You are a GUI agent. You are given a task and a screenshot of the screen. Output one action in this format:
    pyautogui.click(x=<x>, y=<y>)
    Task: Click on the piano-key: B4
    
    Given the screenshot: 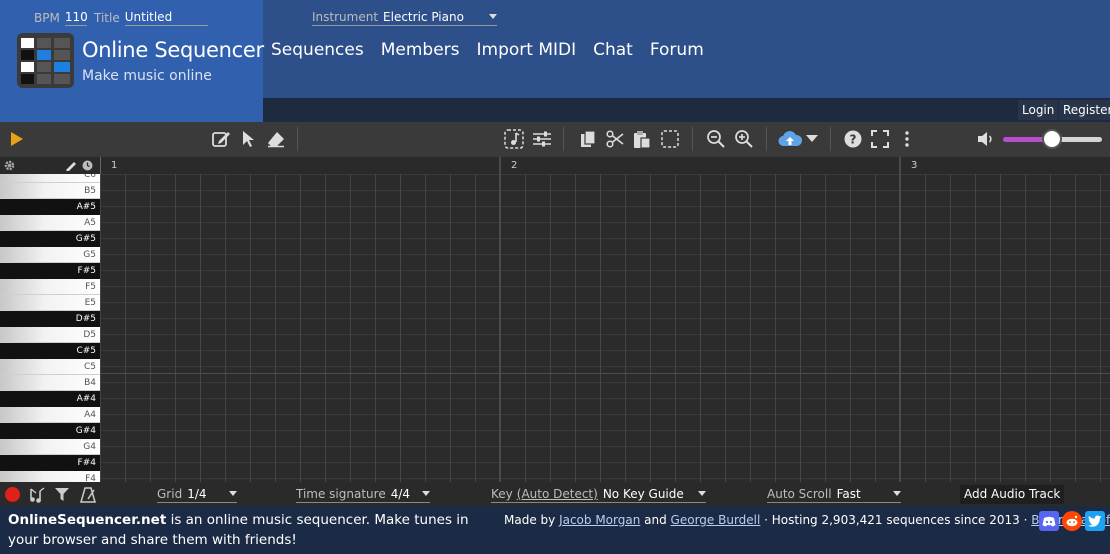 What is the action you would take?
    pyautogui.click(x=50, y=383)
    